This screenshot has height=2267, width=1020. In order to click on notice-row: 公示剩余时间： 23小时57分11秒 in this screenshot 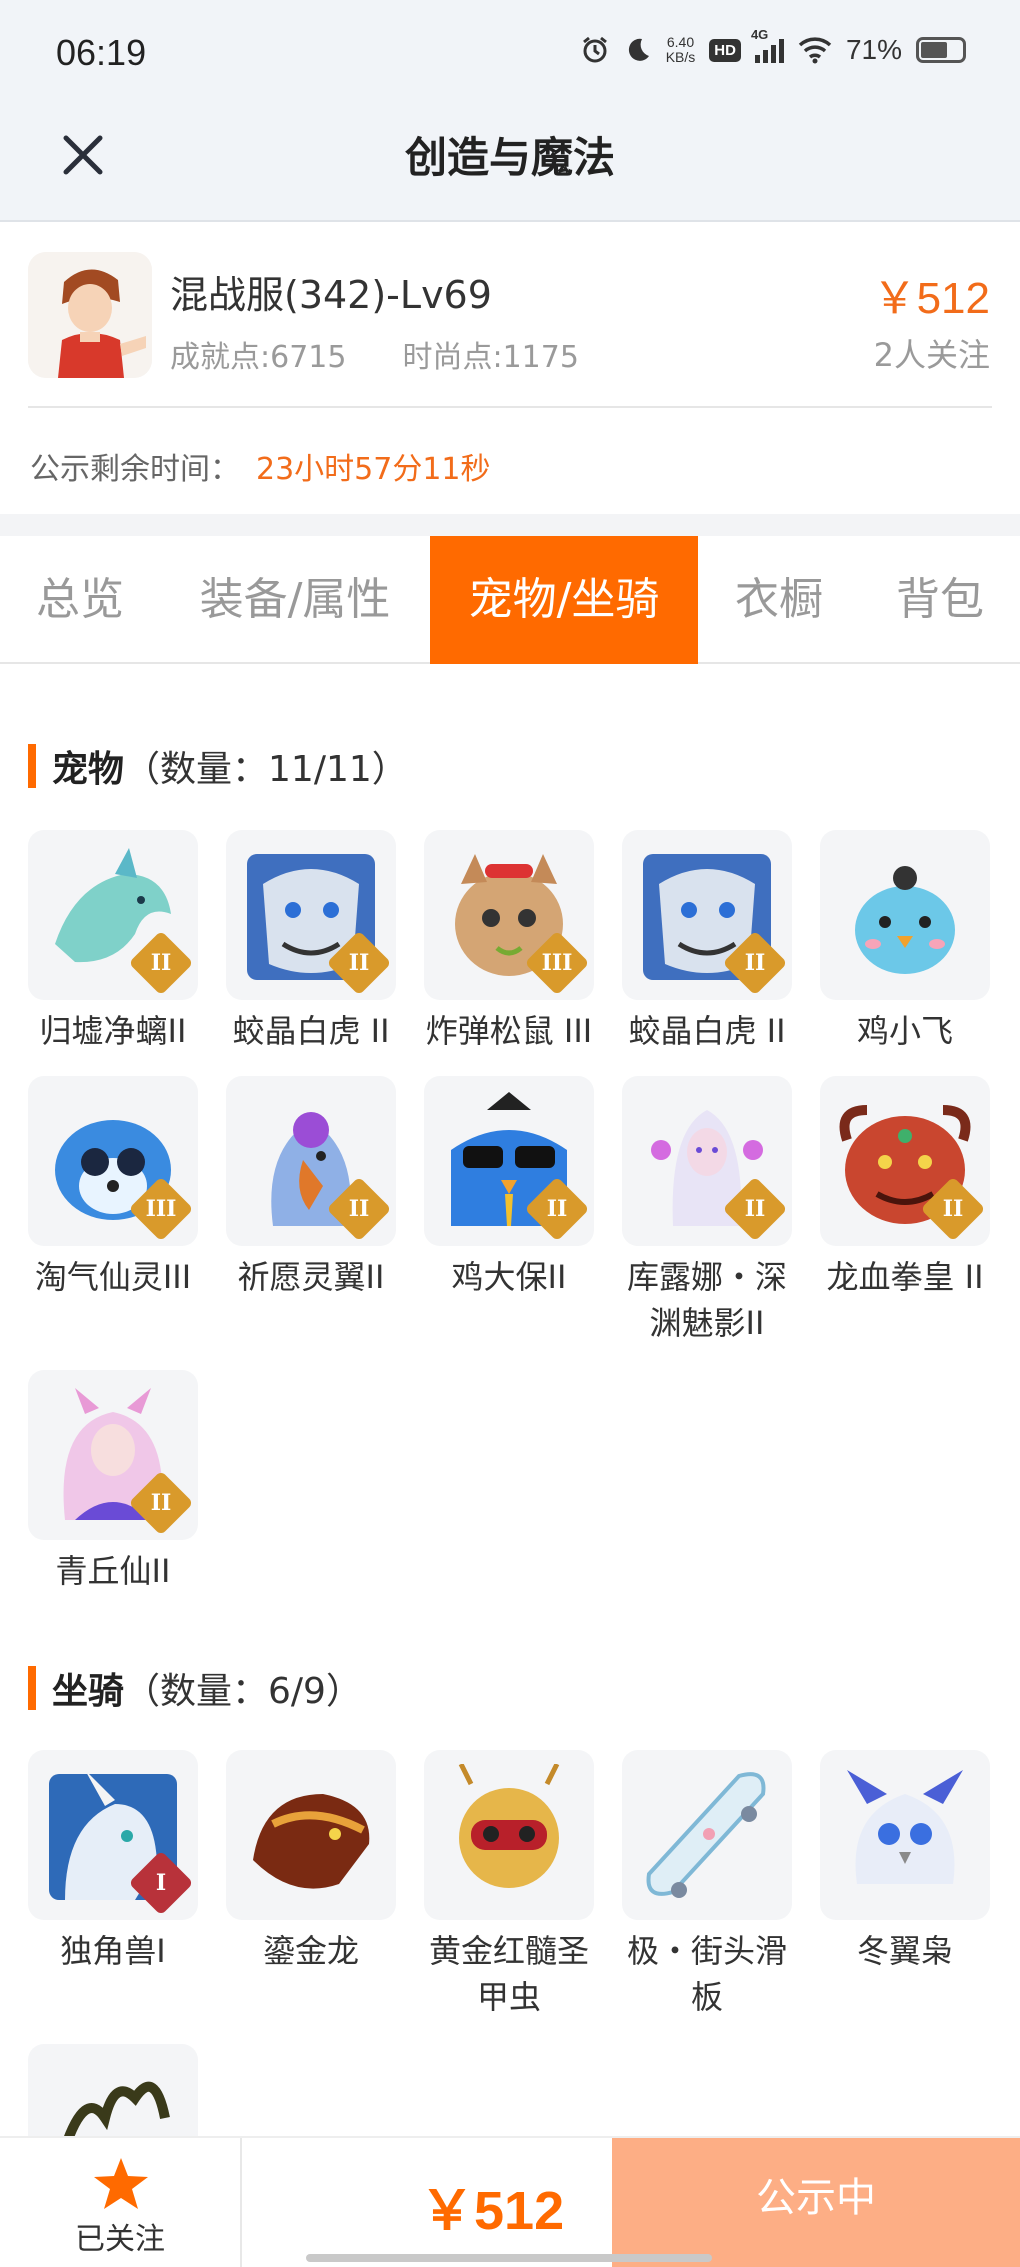, I will do `click(510, 462)`.